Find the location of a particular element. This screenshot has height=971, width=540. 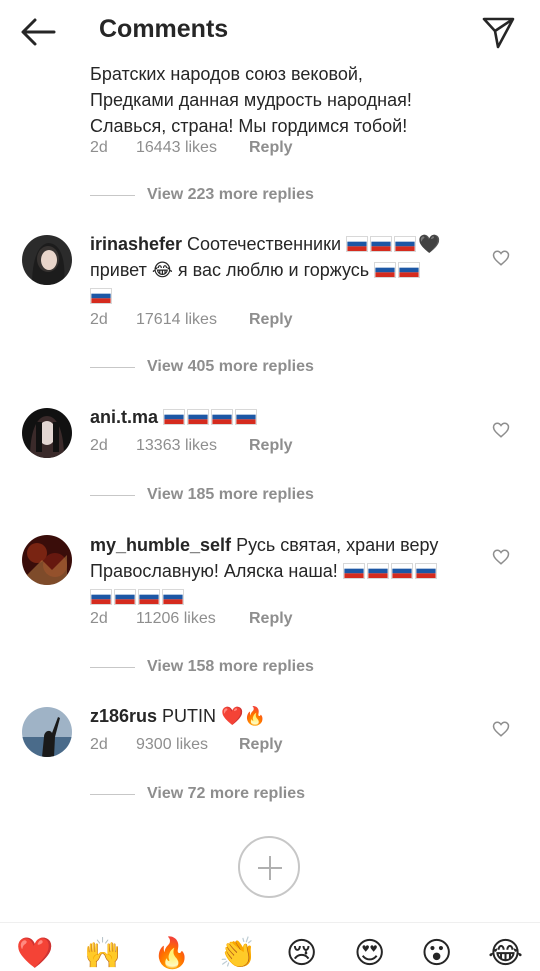

view-replies-button: View 405 more replies is located at coordinates (240, 367).